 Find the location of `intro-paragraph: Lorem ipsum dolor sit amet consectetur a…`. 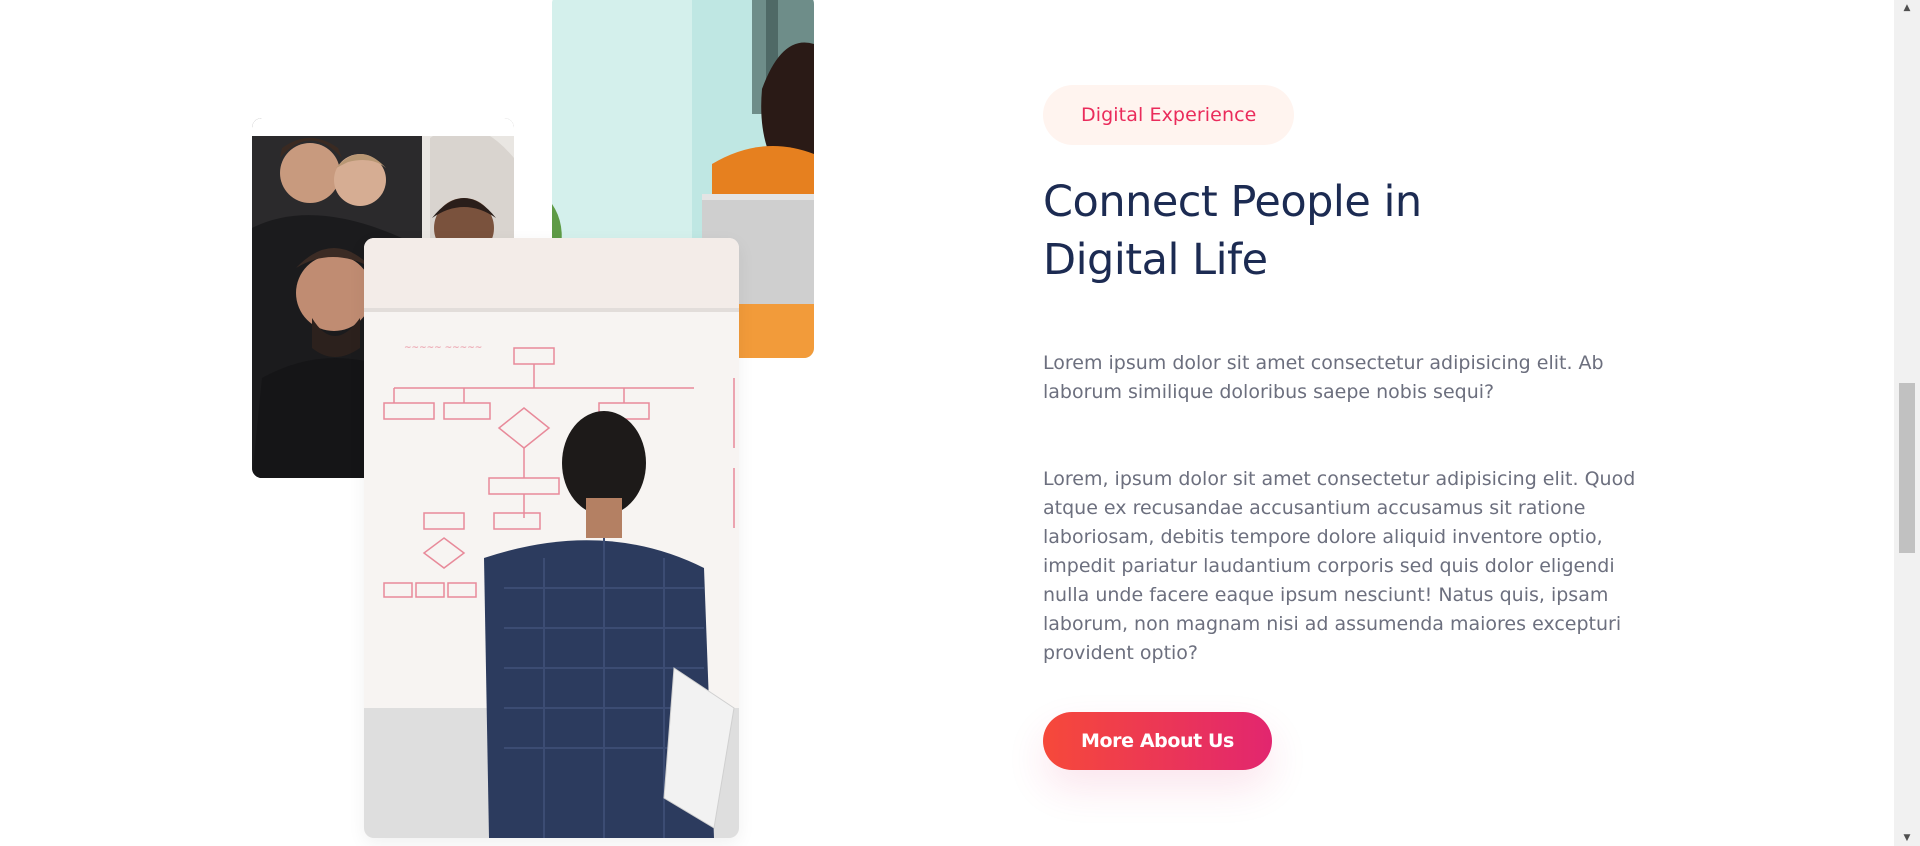

intro-paragraph: Lorem ipsum dolor sit amet consectetur a… is located at coordinates (1323, 377).